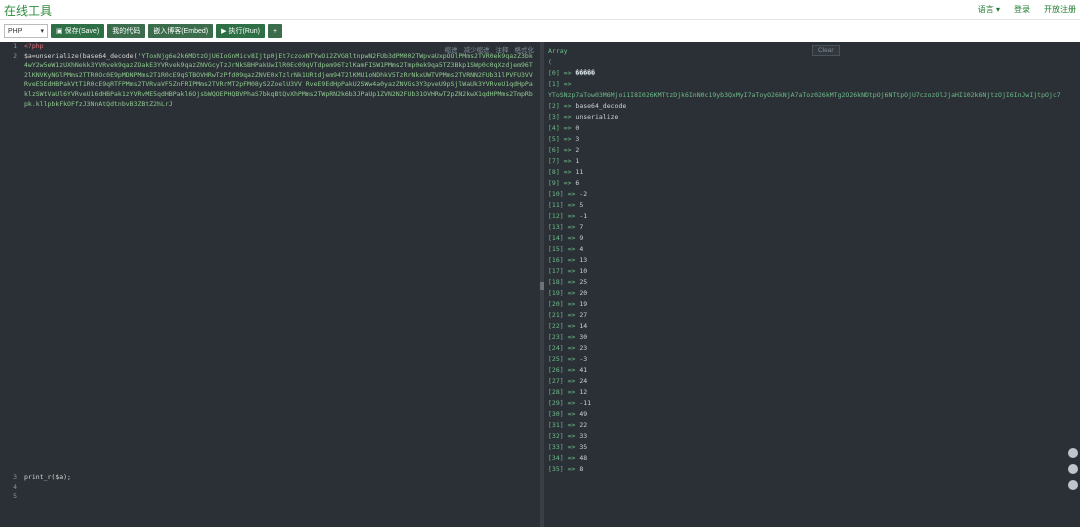  Describe the element at coordinates (502, 49) in the screenshot. I see `comment-button: 注释` at that location.